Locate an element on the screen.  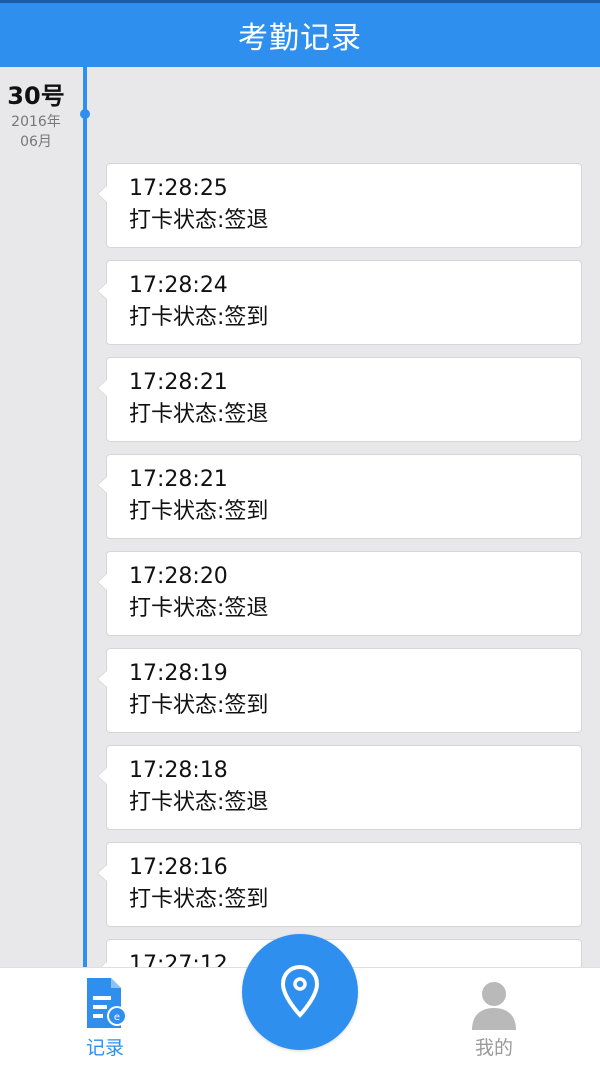
locate-button is located at coordinates (300, 992).